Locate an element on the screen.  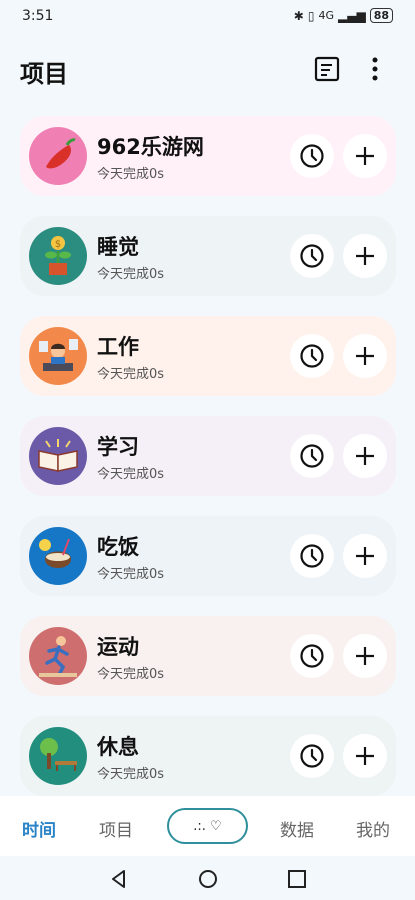
bottom-nav: 时间 项目 .:. ♡ 数据 我的 is located at coordinates (207, 826).